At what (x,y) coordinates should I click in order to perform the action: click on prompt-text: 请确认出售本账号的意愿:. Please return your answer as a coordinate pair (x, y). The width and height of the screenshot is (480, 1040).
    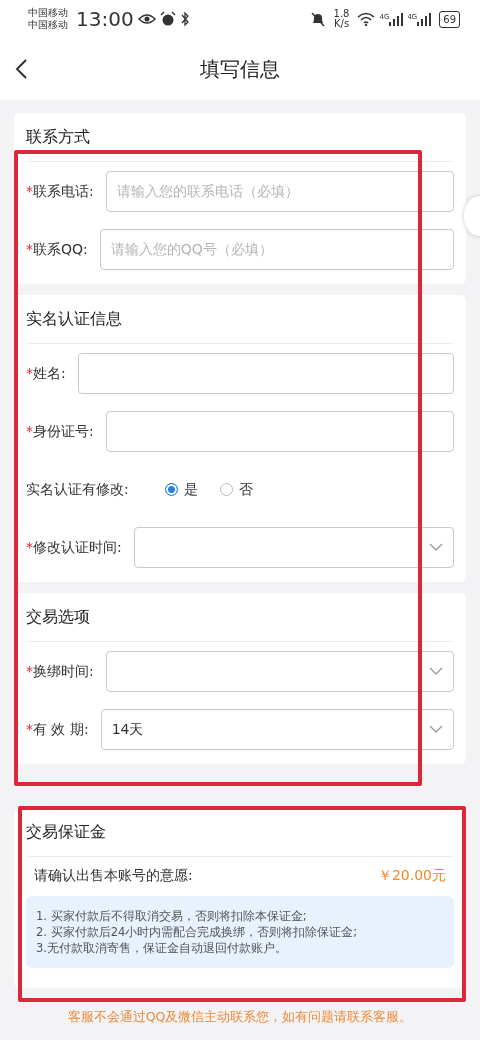
    Looking at the image, I should click on (113, 875).